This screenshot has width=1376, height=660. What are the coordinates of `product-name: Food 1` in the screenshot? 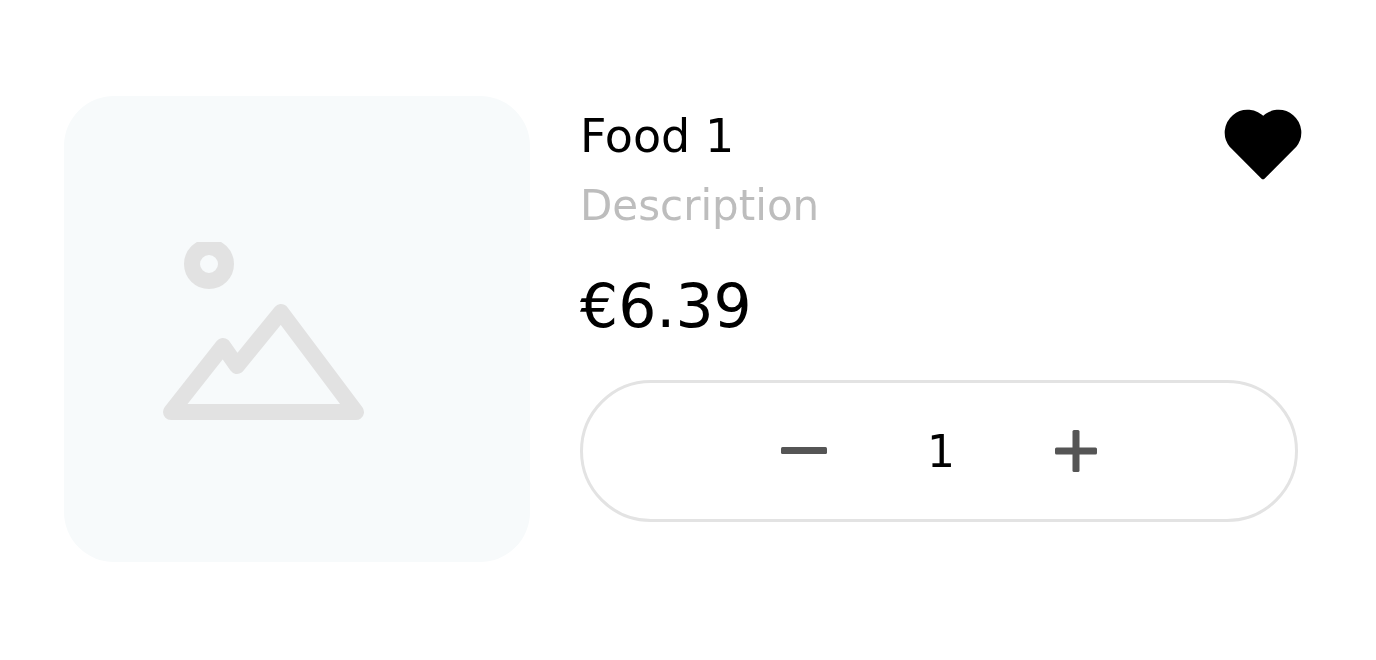 It's located at (657, 136).